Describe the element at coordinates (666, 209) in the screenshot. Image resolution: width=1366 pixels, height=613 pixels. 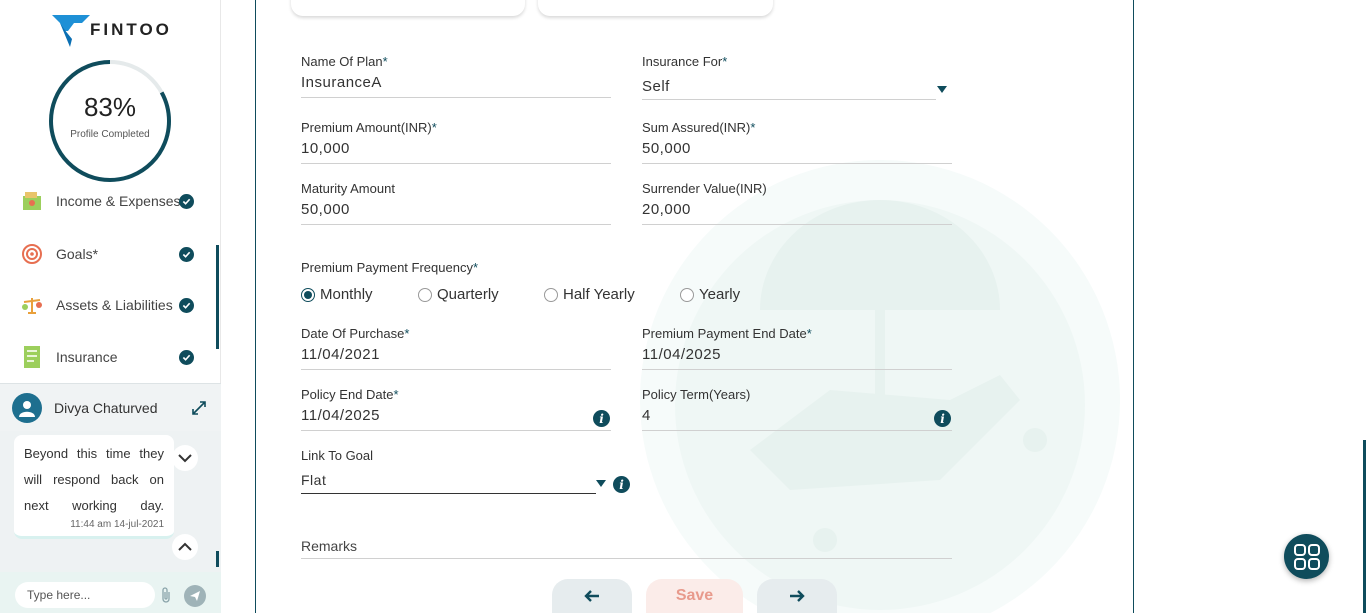
I see `surrender-value-value: 20,000` at that location.